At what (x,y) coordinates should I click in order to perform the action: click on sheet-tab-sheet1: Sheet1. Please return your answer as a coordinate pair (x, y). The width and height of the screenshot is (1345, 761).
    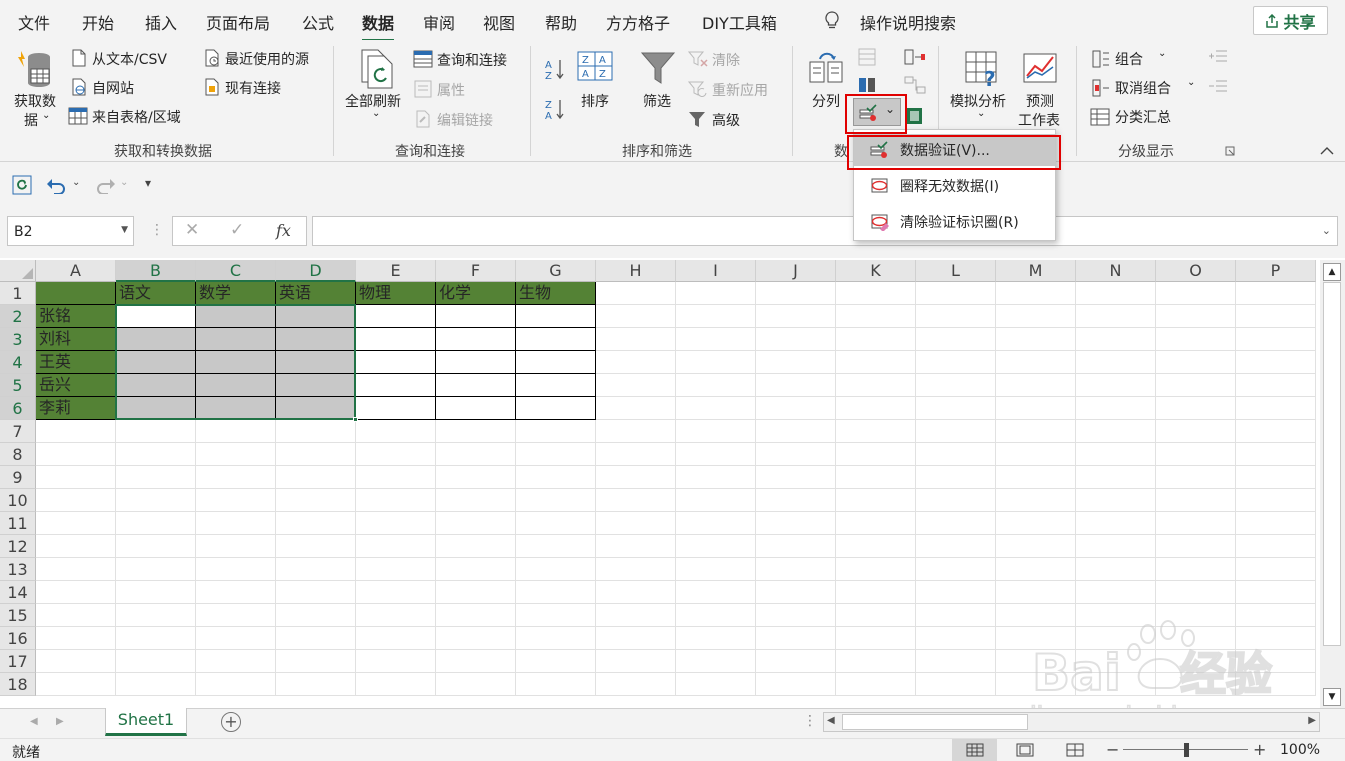
    Looking at the image, I should click on (146, 722).